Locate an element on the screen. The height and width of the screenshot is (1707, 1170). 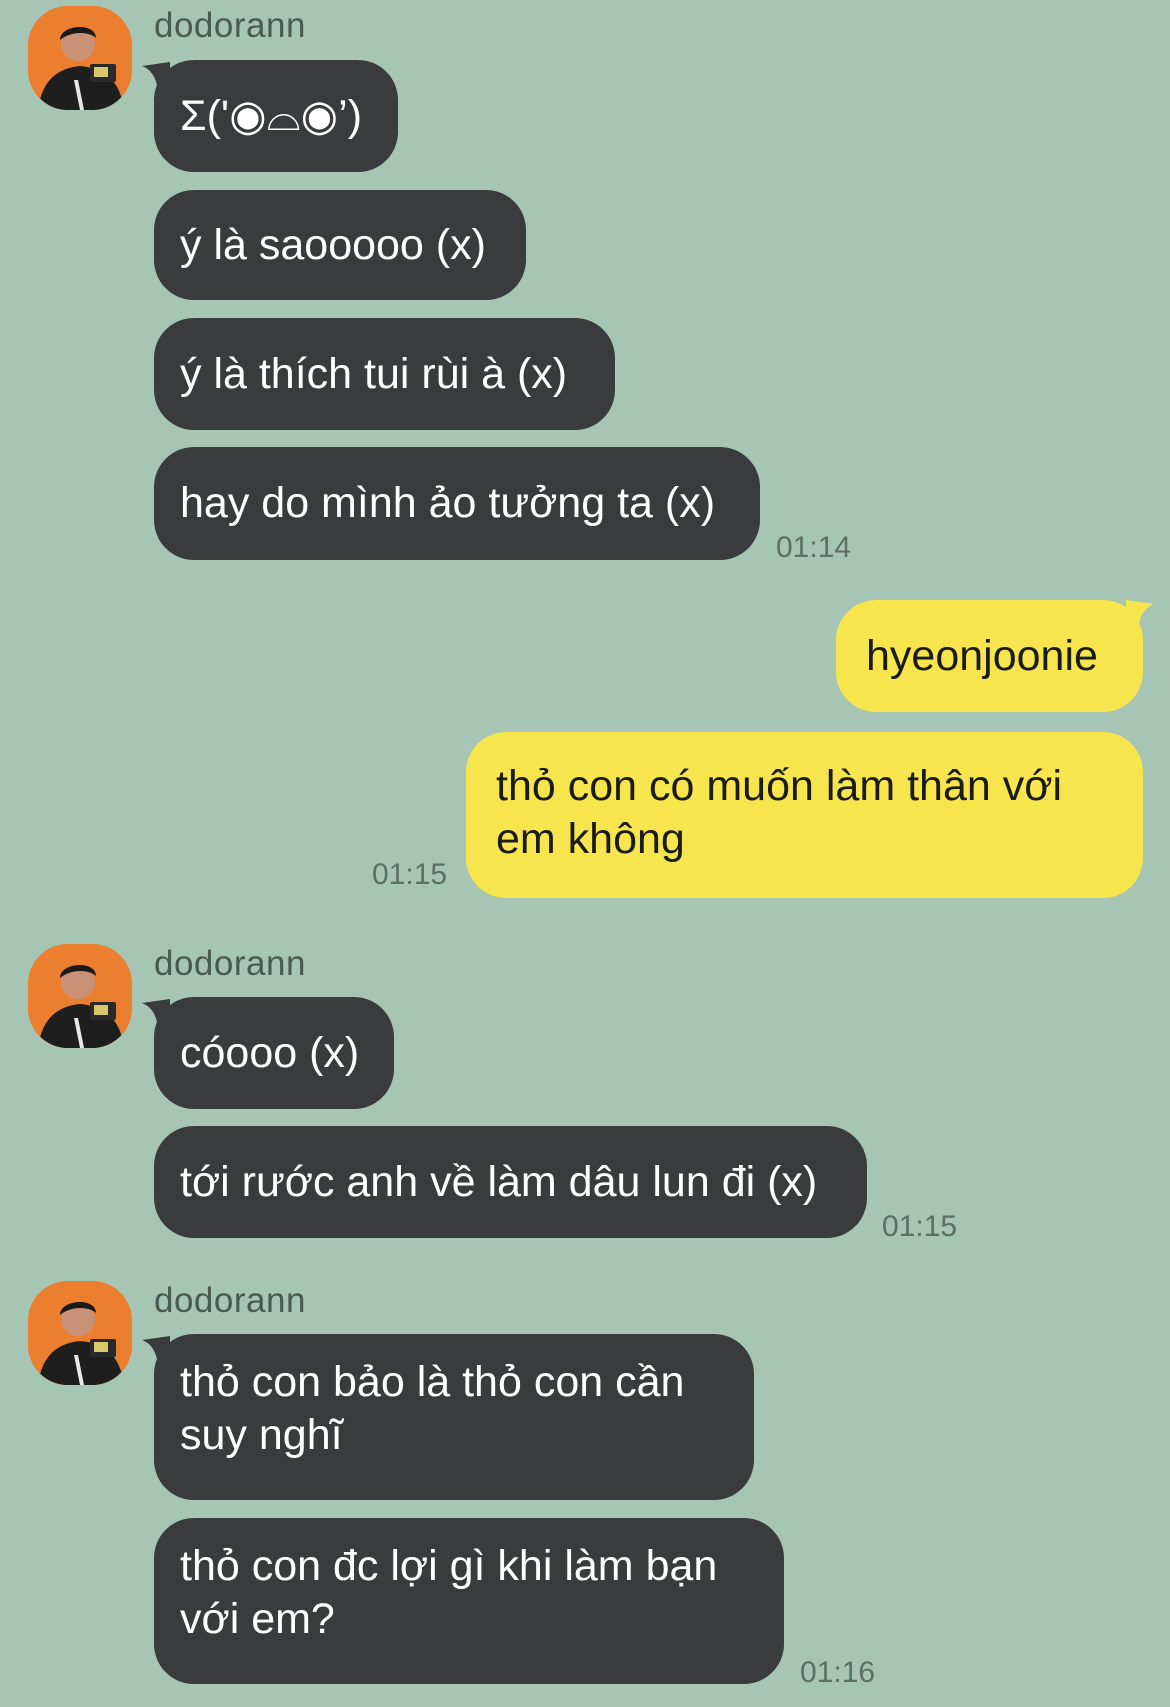
message-text: thỏ con đc lợi gì khi làm bạn với em? is located at coordinates (449, 1592).